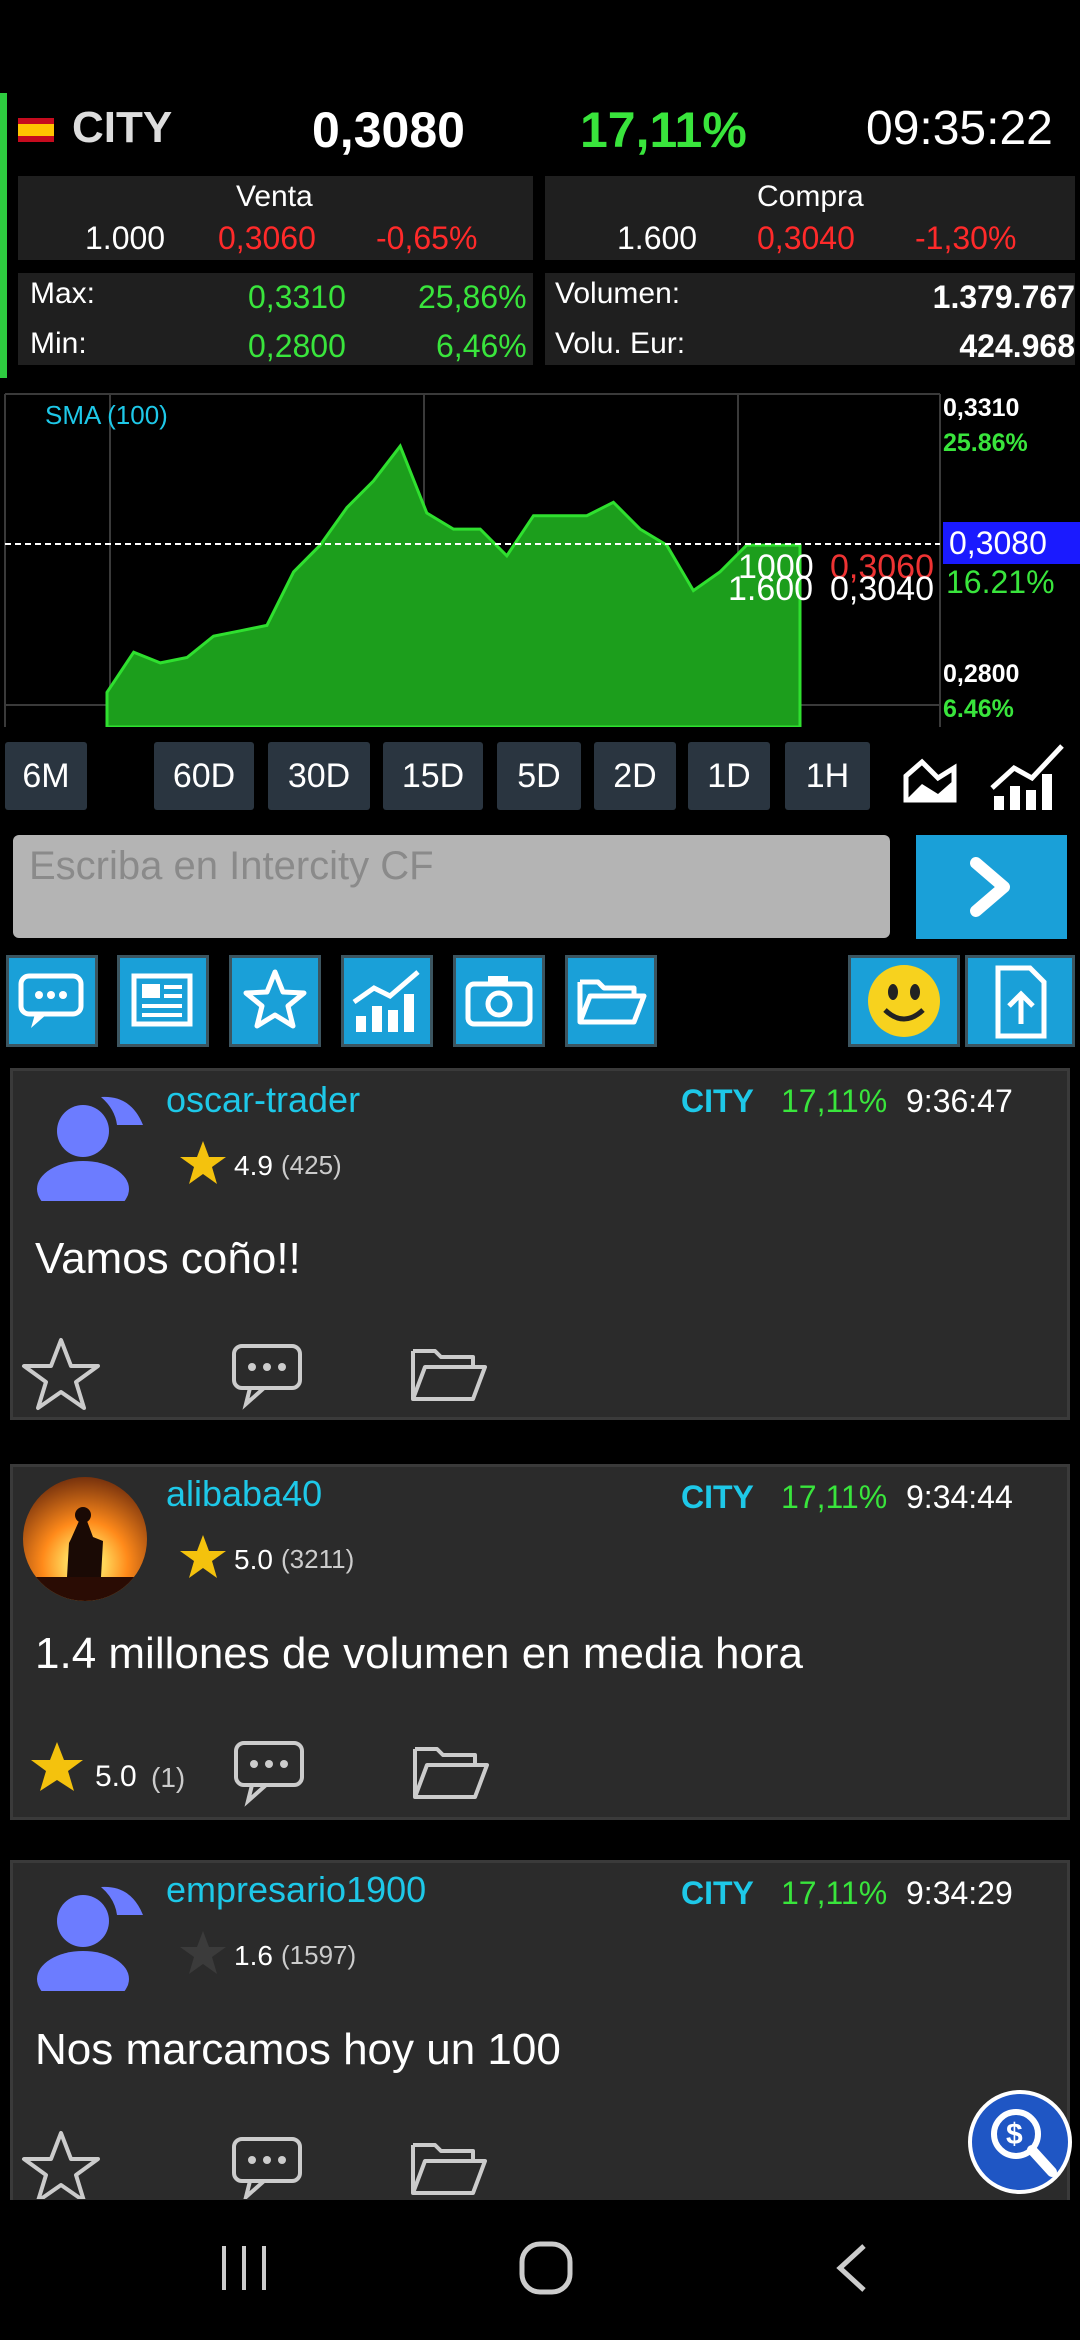 Image resolution: width=1080 pixels, height=2340 pixels. I want to click on camera-button, so click(499, 1001).